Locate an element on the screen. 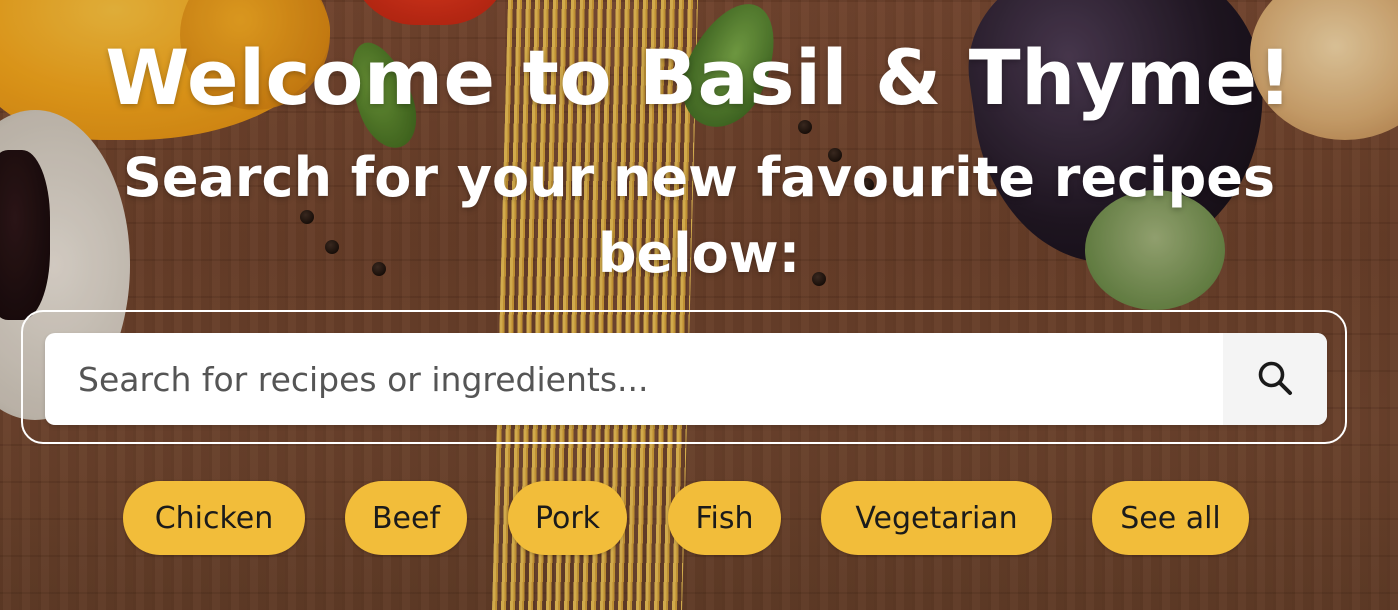 This screenshot has width=1398, height=610. category-chip-vegetarian: Vegetarian is located at coordinates (936, 518).